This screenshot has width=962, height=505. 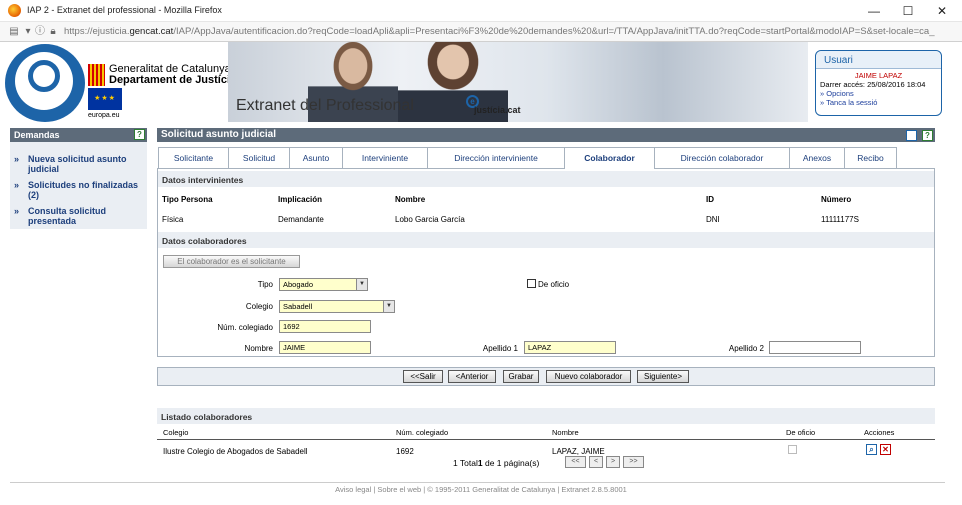 What do you see at coordinates (219, 134) in the screenshot?
I see `page-title: Solicitud asunto judicial` at bounding box center [219, 134].